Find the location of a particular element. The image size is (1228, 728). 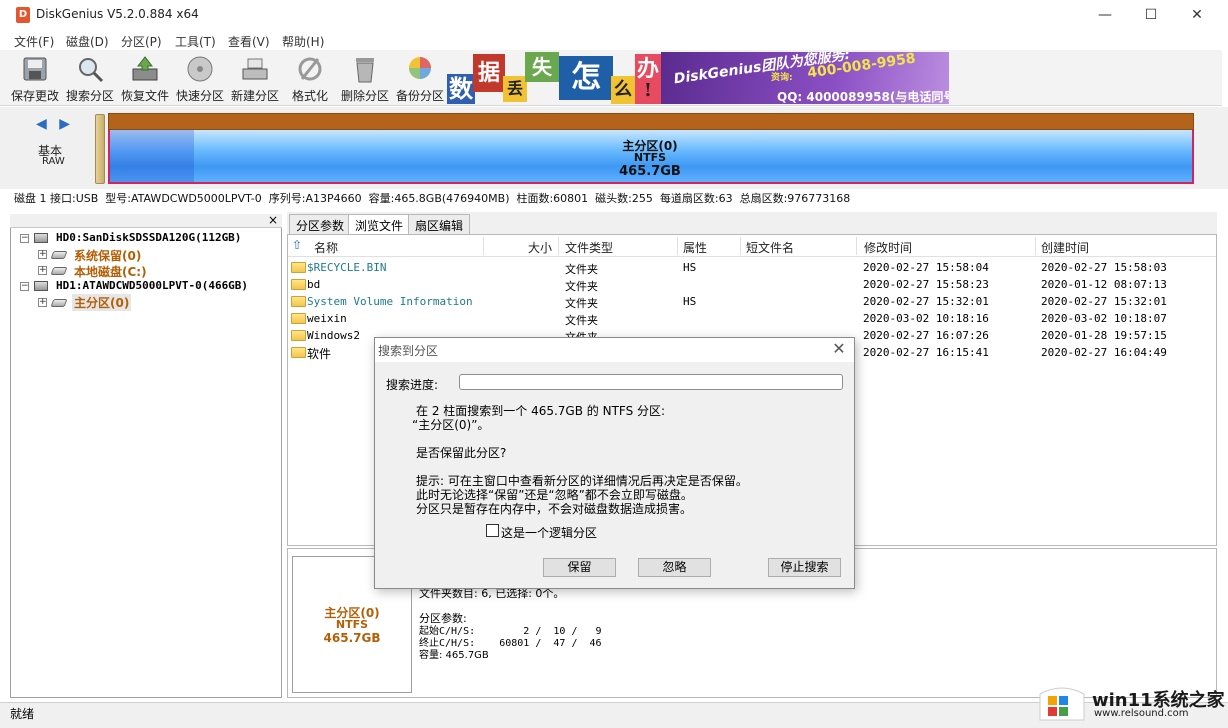

delete-partition-button: 删除分区 is located at coordinates (365, 79).